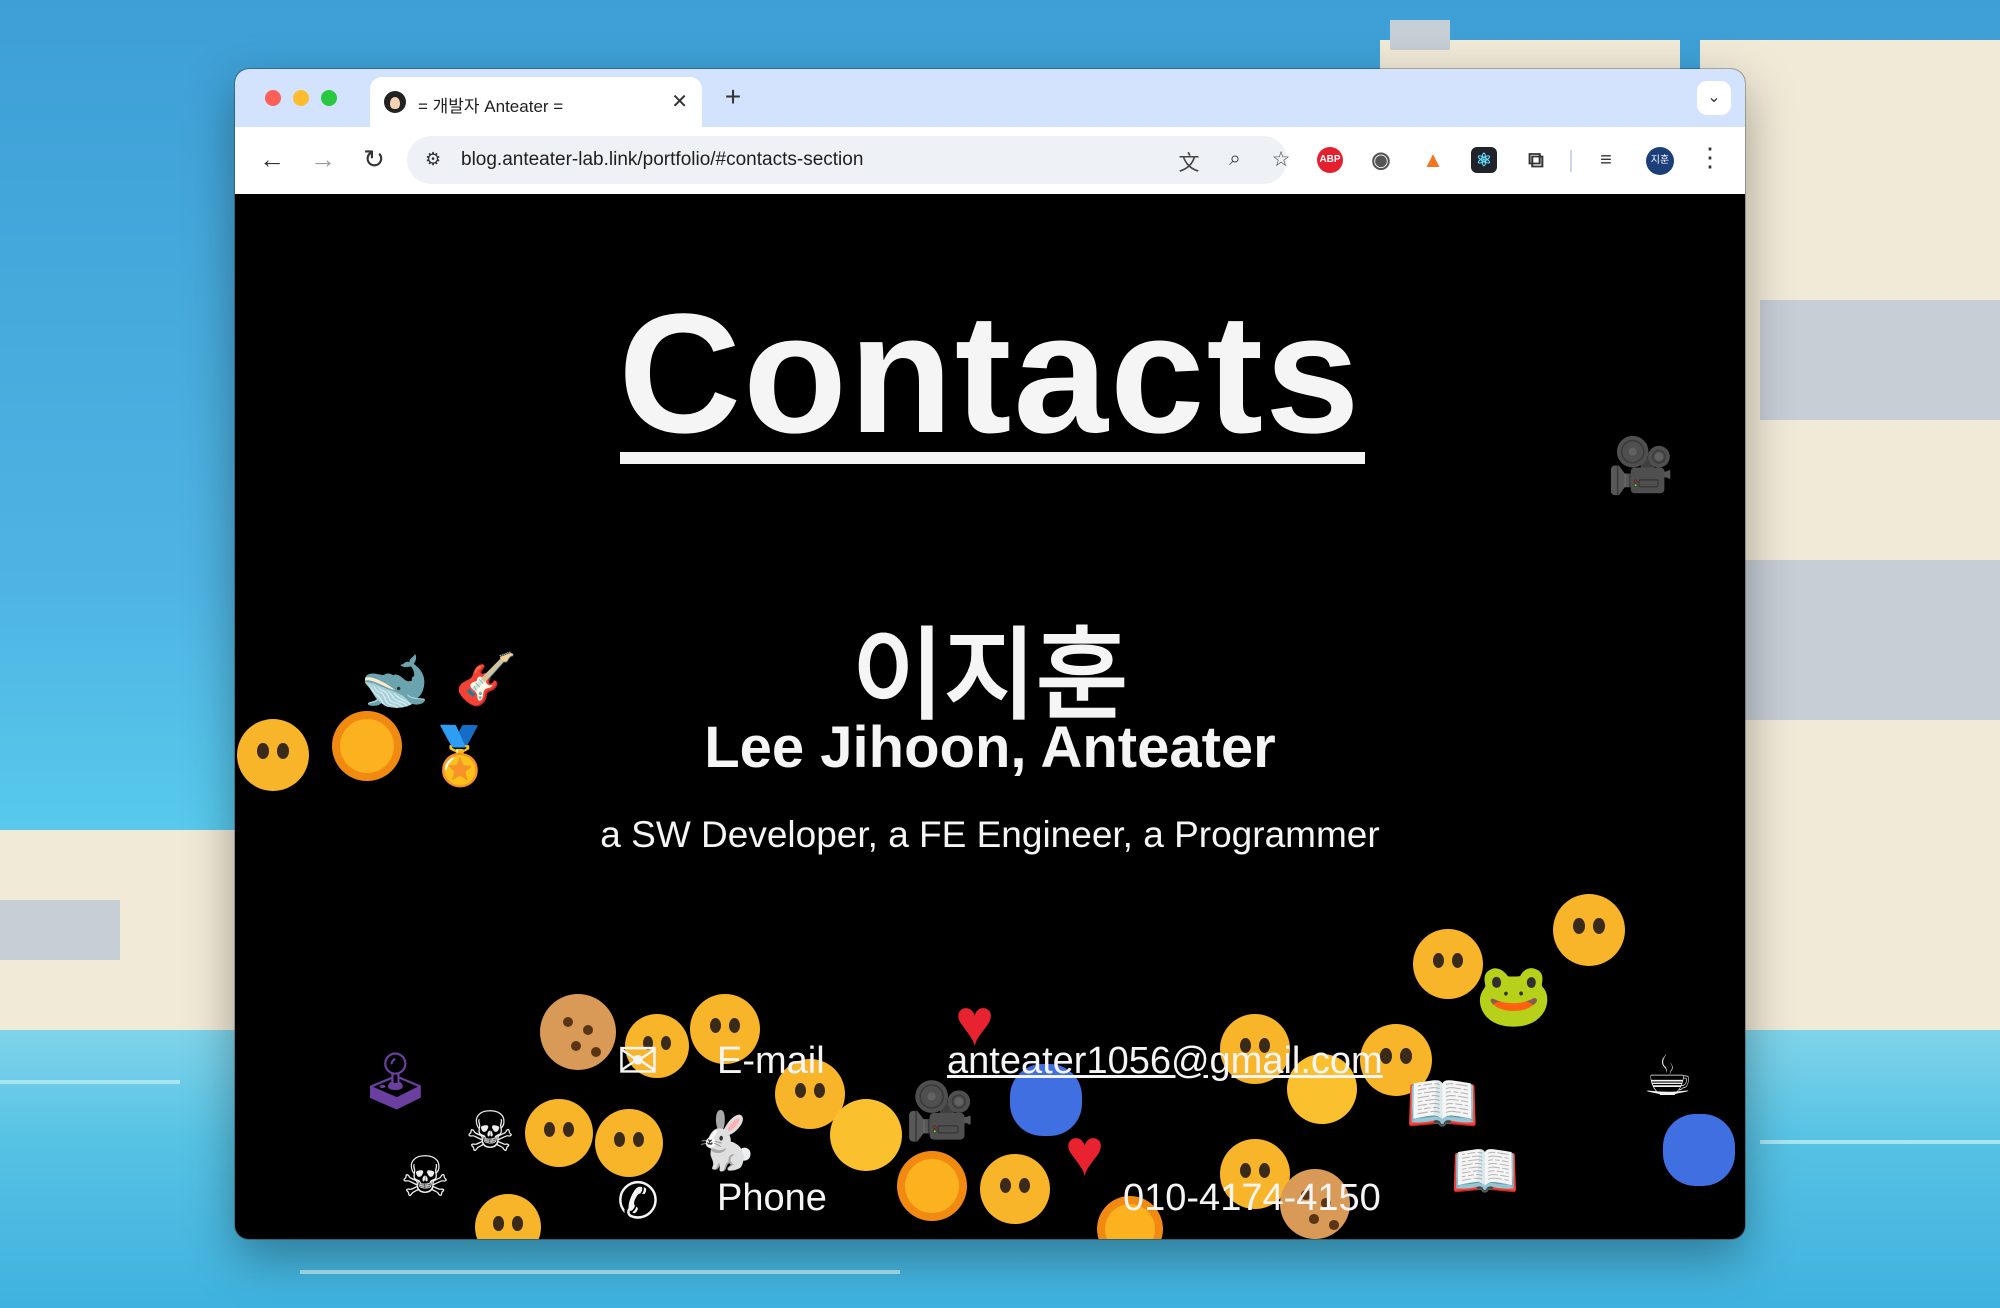  I want to click on profile-avatar: 지훈, so click(1660, 161).